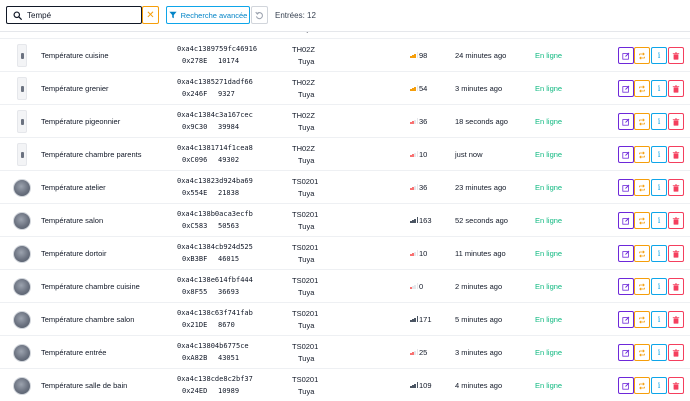 The image size is (690, 401). Describe the element at coordinates (479, 352) in the screenshot. I see `device-last-seen: 3 minutes ago` at that location.